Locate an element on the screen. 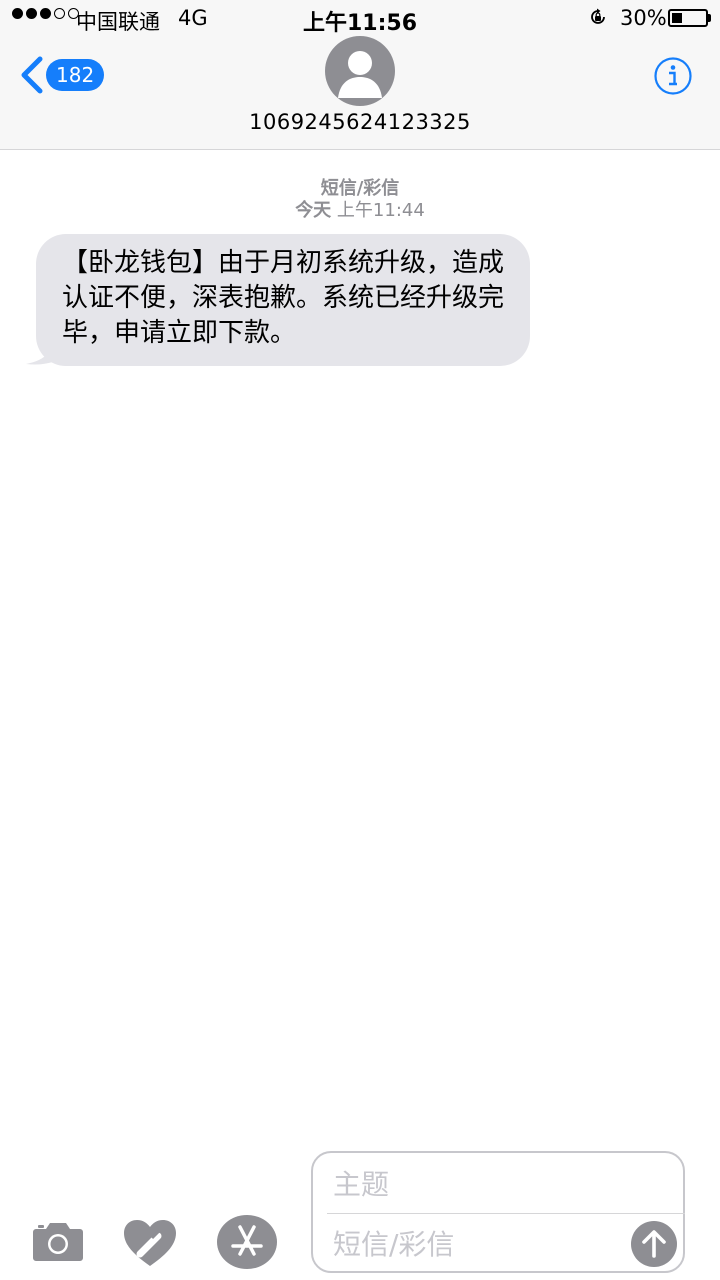 This screenshot has height=1280, width=720. subject-input: 主题 is located at coordinates (503, 1185).